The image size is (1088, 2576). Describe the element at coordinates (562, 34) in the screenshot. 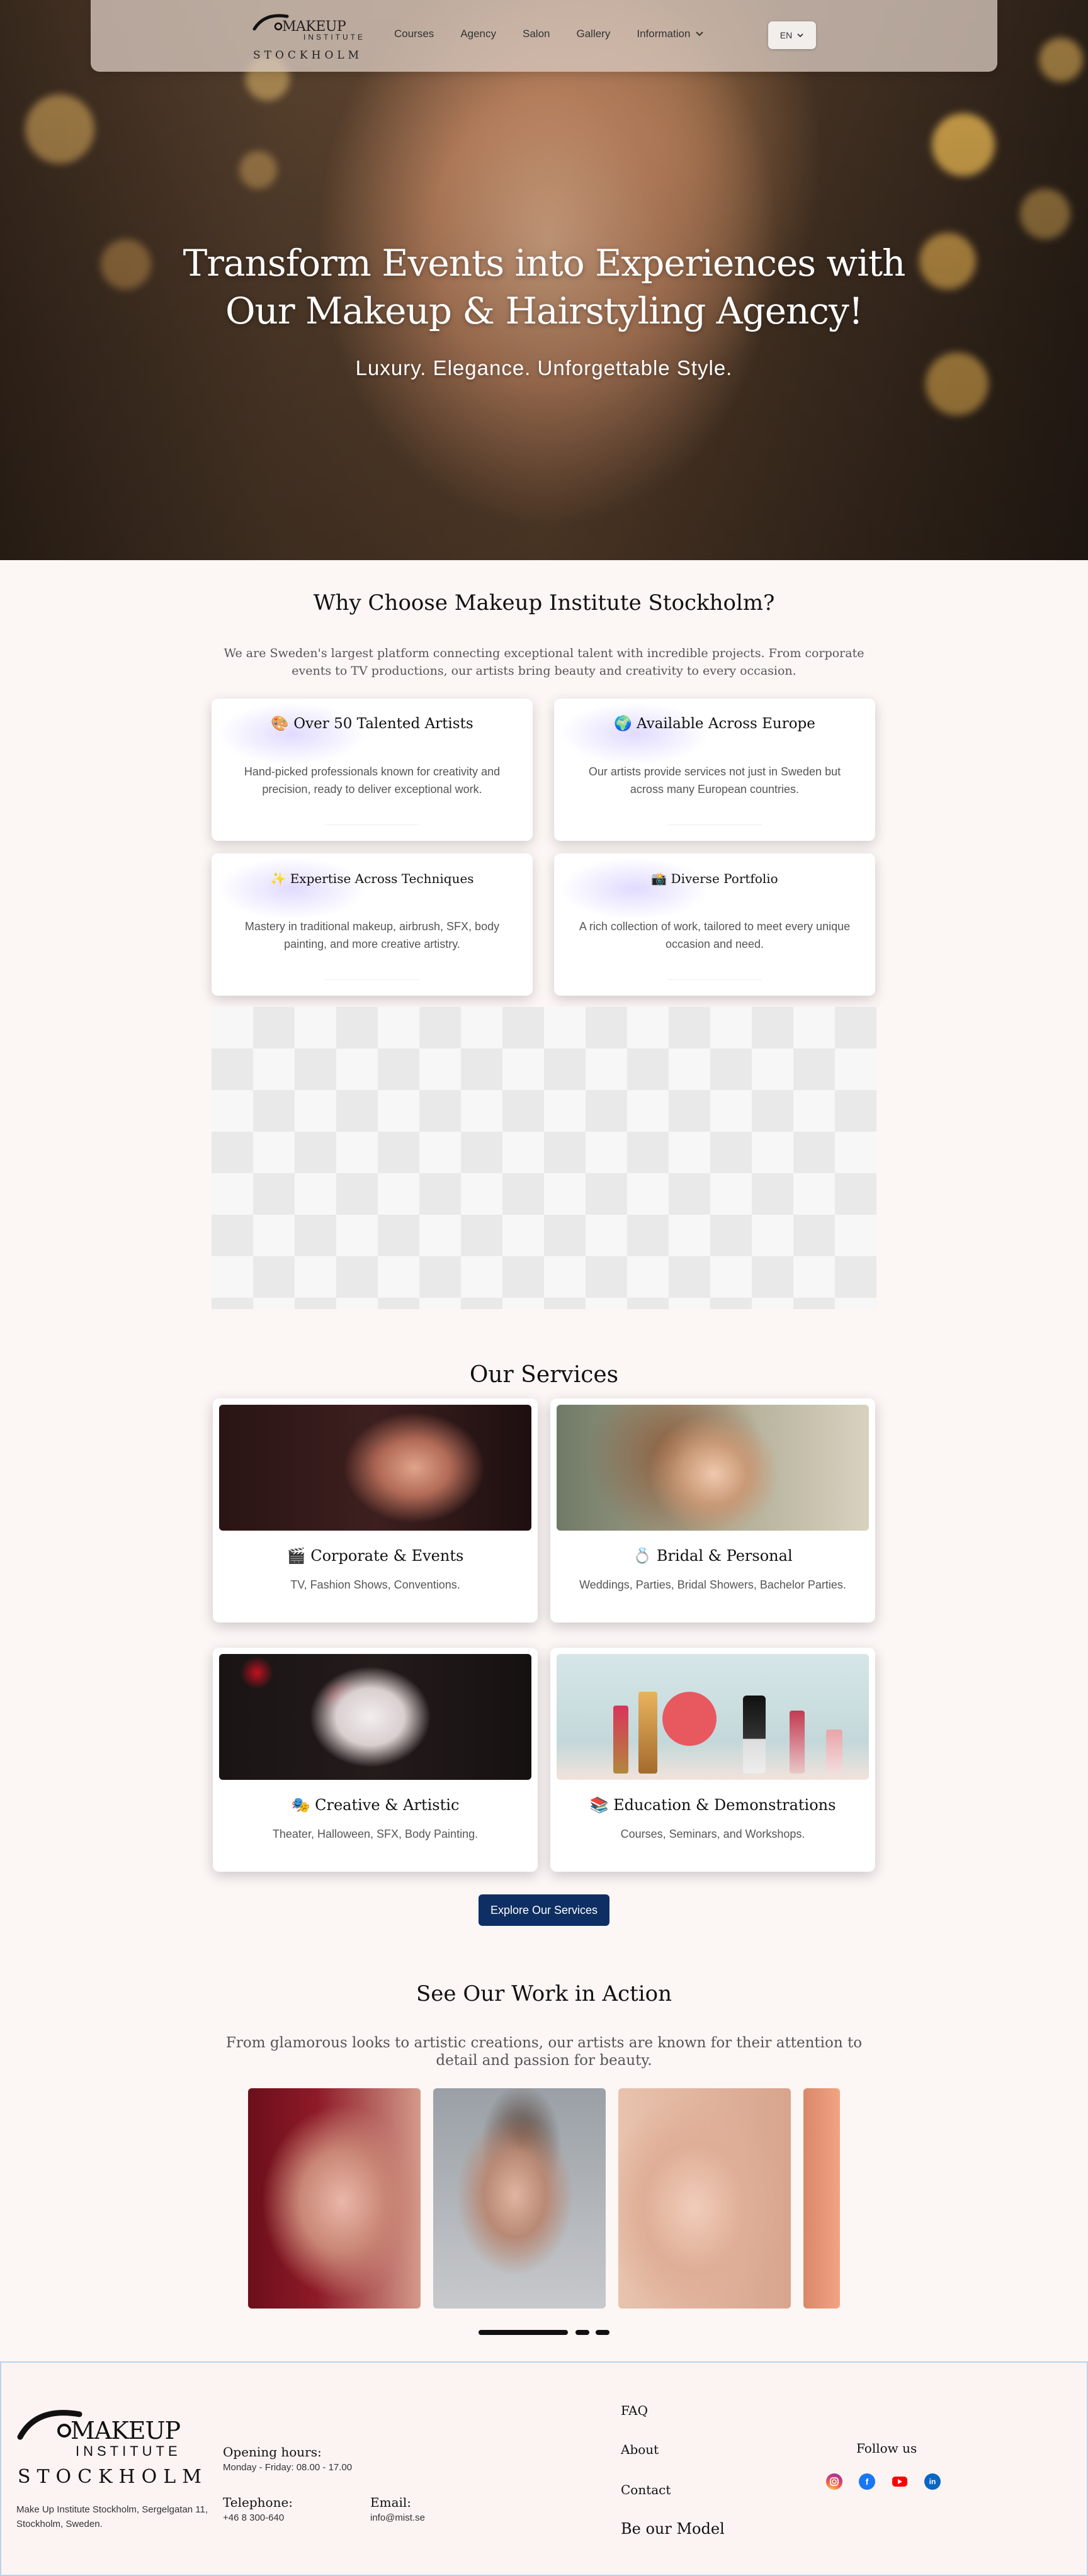

I see `nav-links: Courses Agency Salon Gallery Information` at that location.